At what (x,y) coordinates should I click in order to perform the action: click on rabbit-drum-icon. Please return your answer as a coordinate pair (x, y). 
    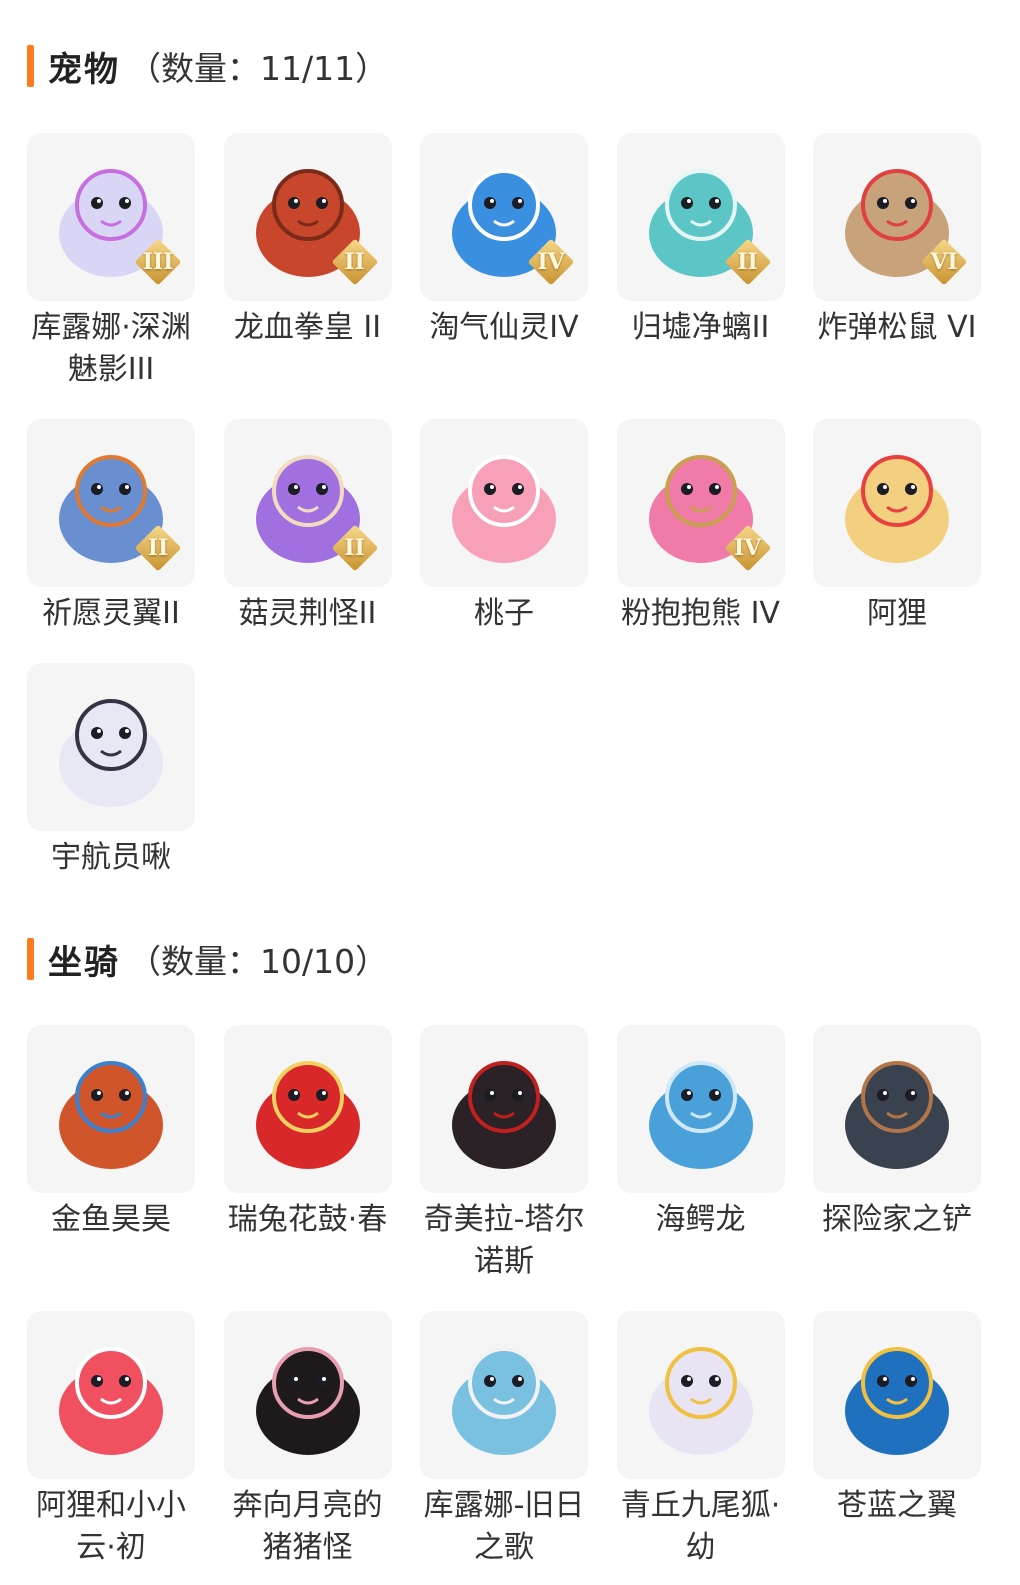
    Looking at the image, I should click on (307, 1115).